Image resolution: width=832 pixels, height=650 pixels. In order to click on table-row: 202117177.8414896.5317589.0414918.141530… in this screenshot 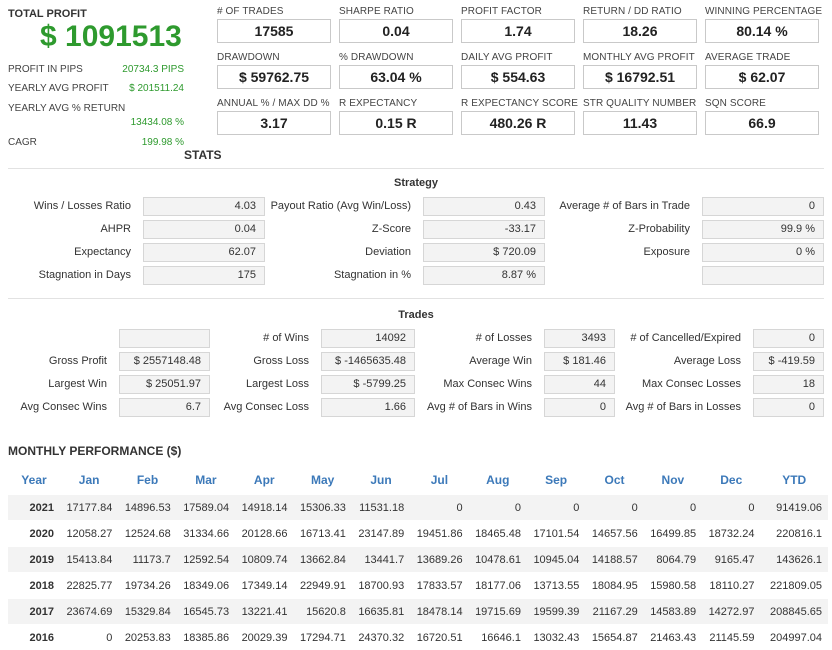, I will do `click(418, 508)`.